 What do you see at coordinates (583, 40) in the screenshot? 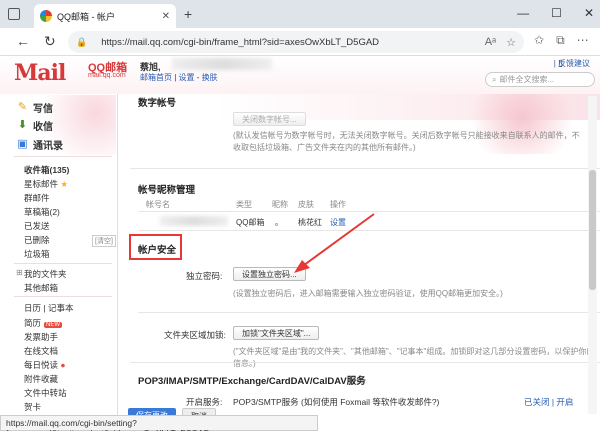
I see `more-icon: ⋯` at bounding box center [583, 40].